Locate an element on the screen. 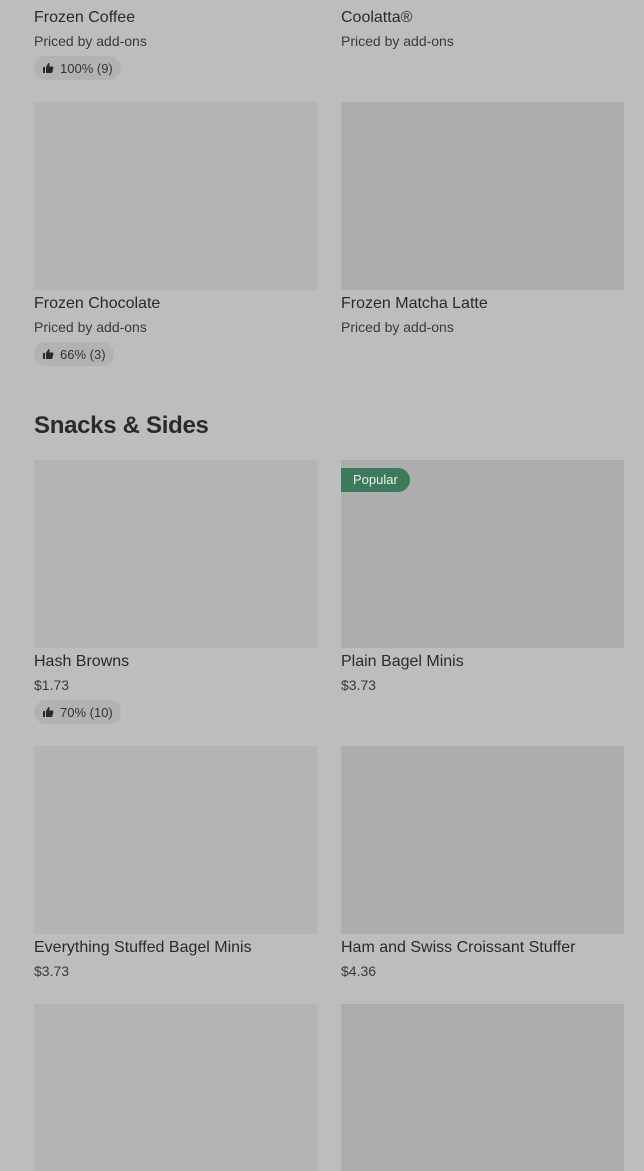 The image size is (644, 1171). item-price: $4.36 is located at coordinates (359, 971).